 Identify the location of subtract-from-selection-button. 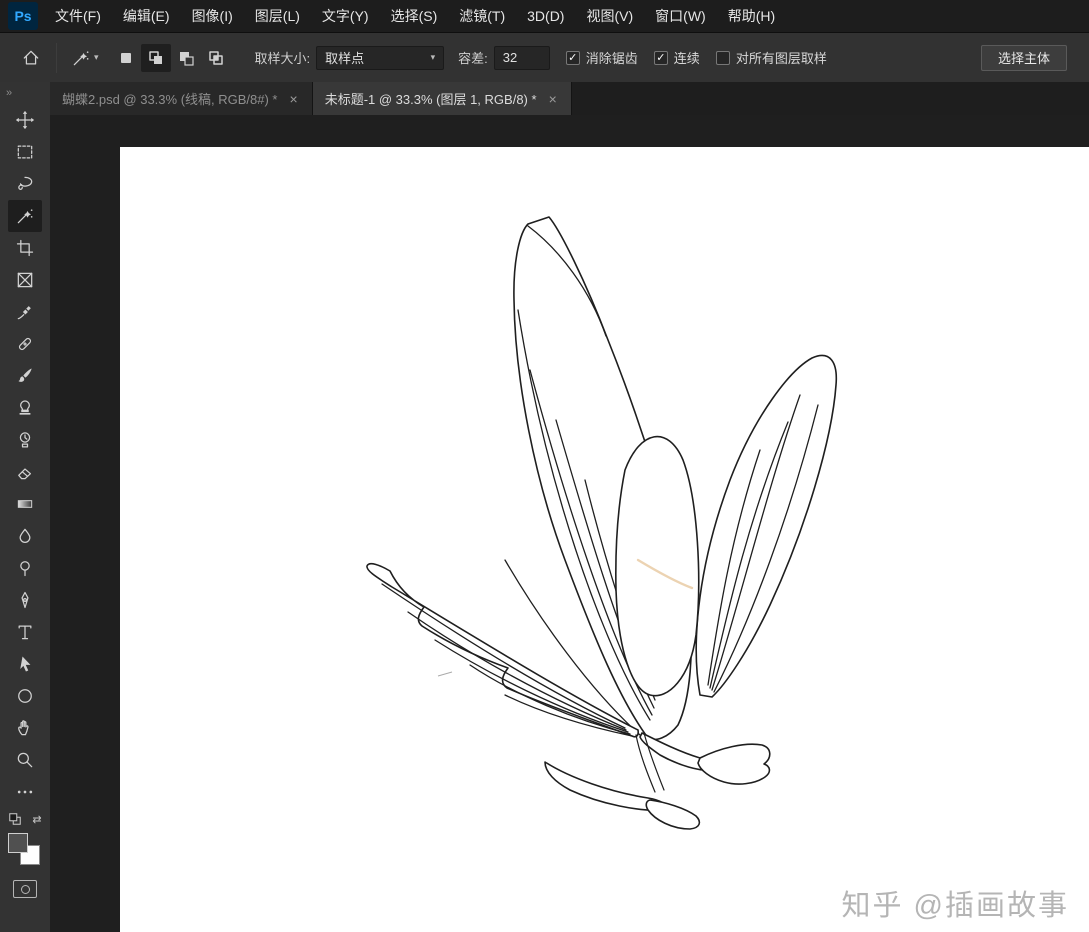
(186, 58).